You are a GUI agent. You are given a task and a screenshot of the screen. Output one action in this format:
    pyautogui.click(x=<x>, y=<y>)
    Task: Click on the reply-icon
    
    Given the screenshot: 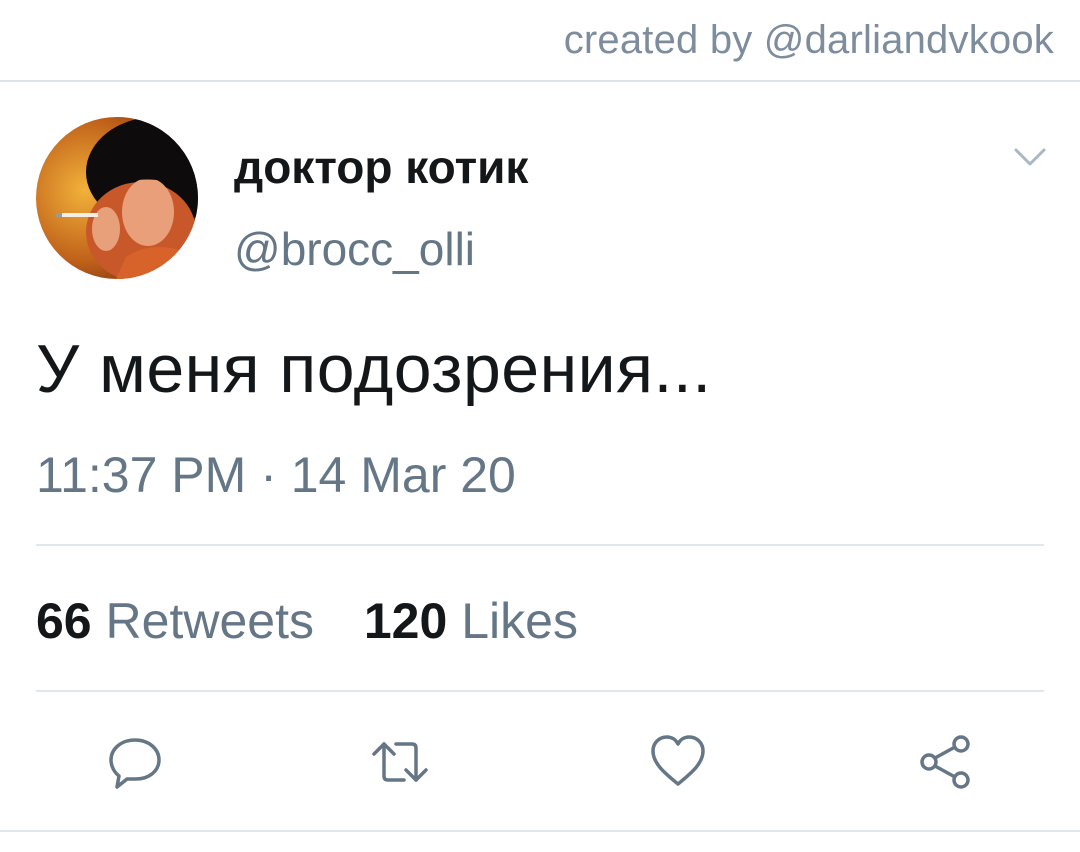 What is the action you would take?
    pyautogui.click(x=135, y=762)
    